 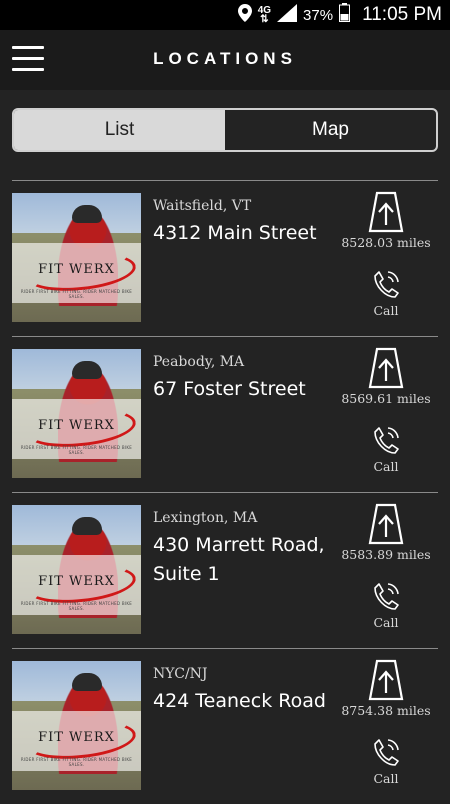 I want to click on location-city: Waitsfield, VT, so click(x=202, y=206).